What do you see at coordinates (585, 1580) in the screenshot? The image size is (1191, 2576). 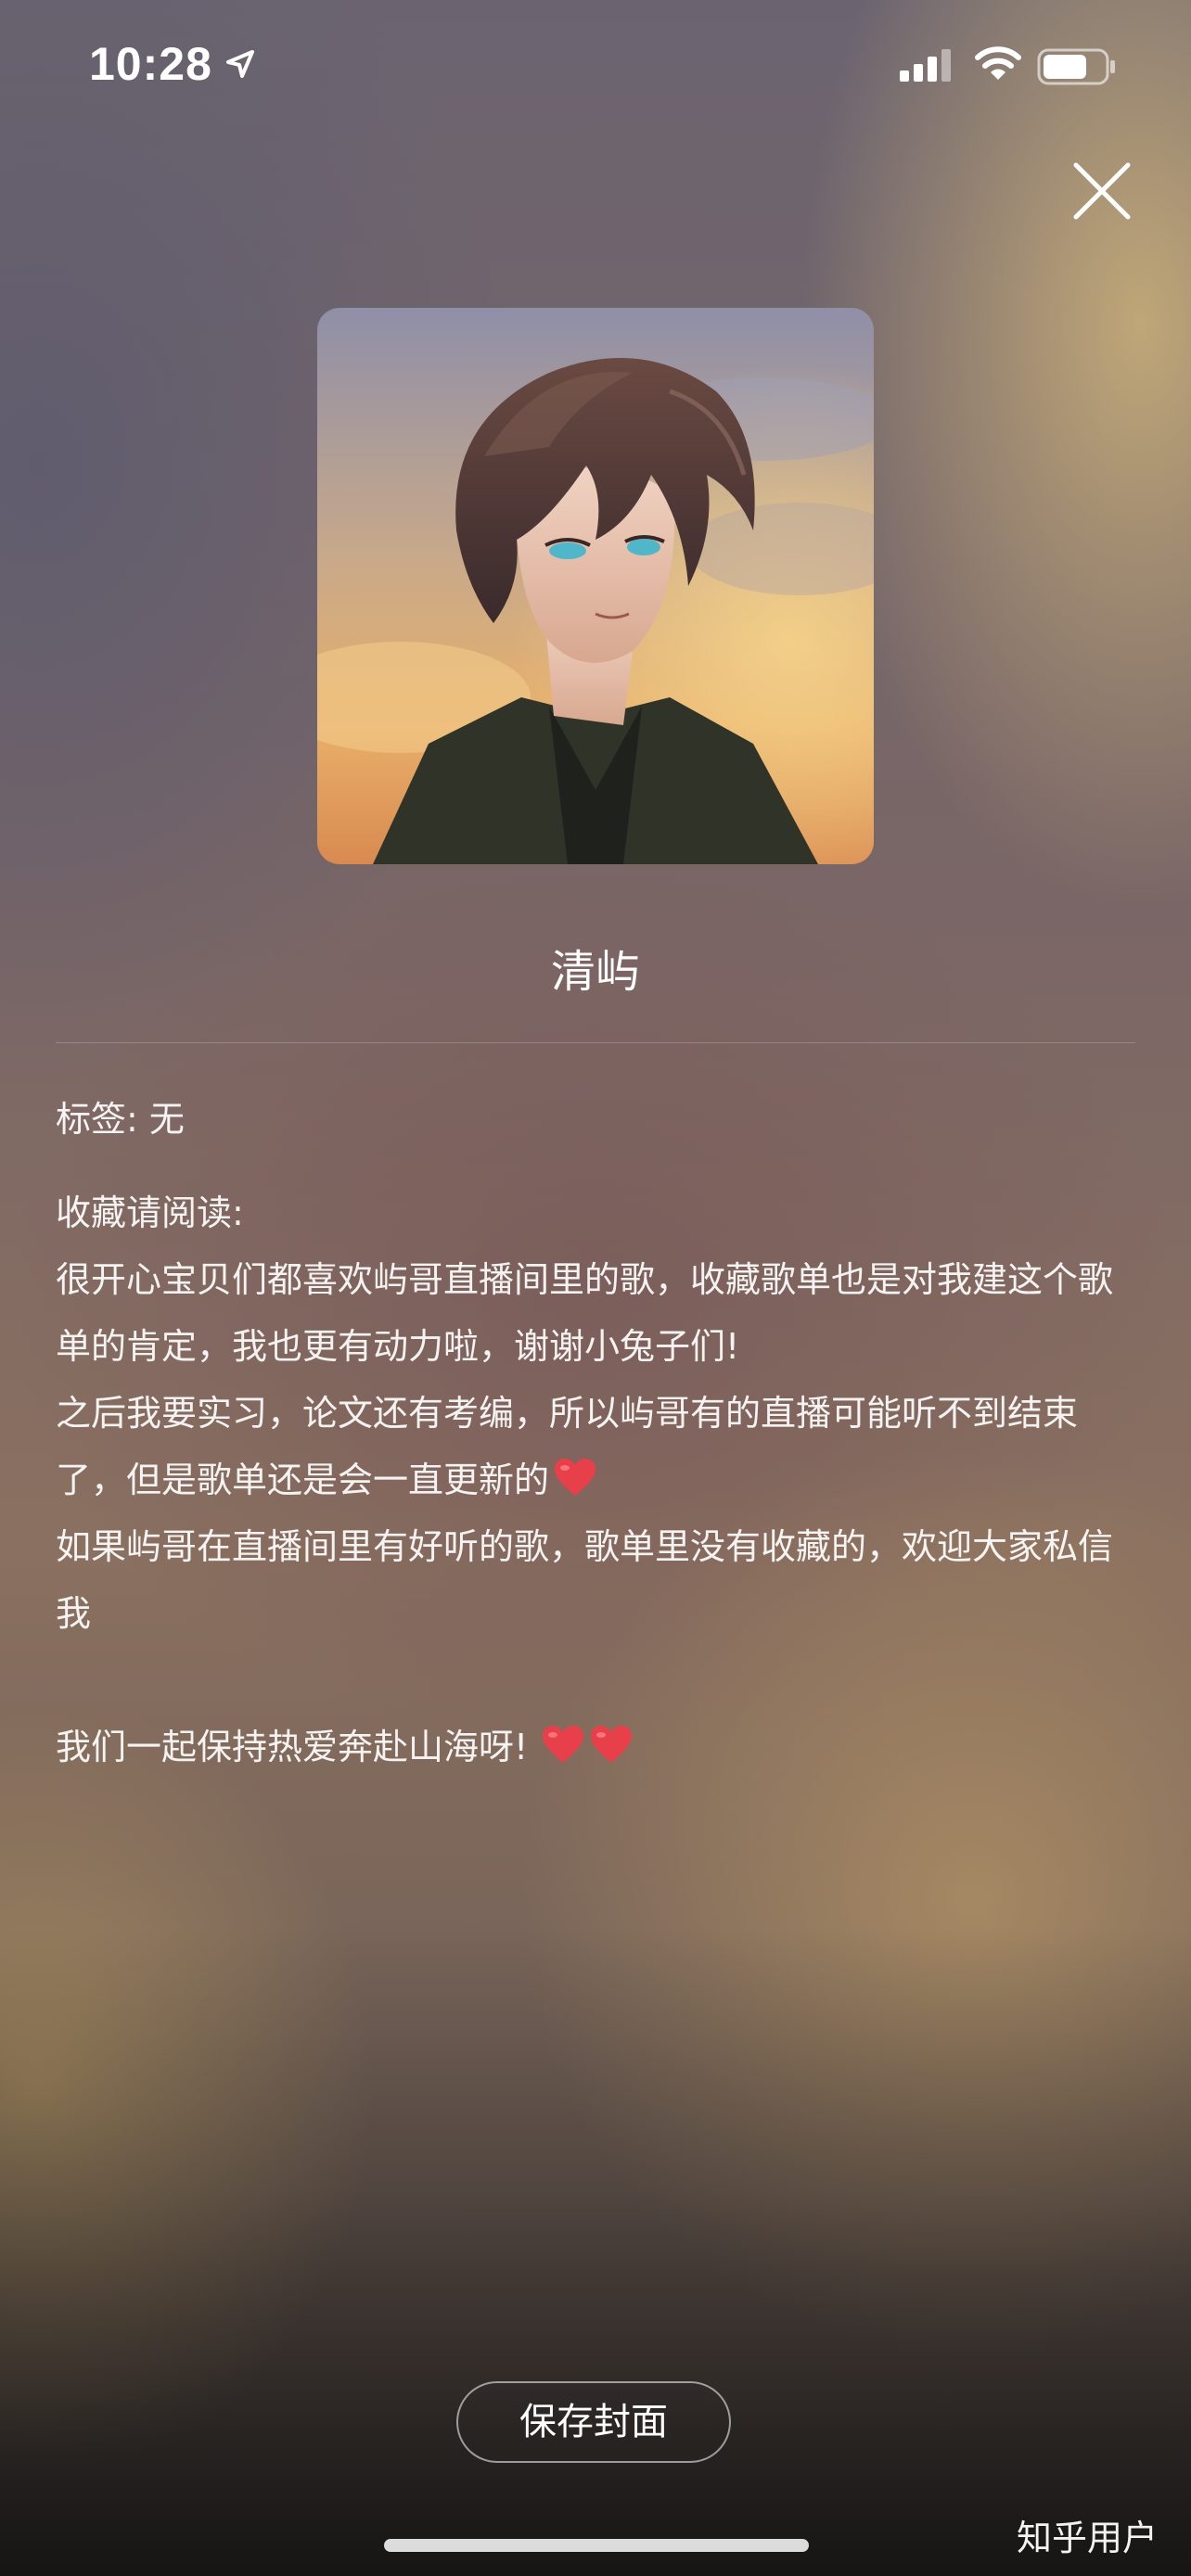 I see `description-line-3: 如果屿哥在直播间里有好听的歌，歌单里没有收藏的，欢迎大家私信我` at bounding box center [585, 1580].